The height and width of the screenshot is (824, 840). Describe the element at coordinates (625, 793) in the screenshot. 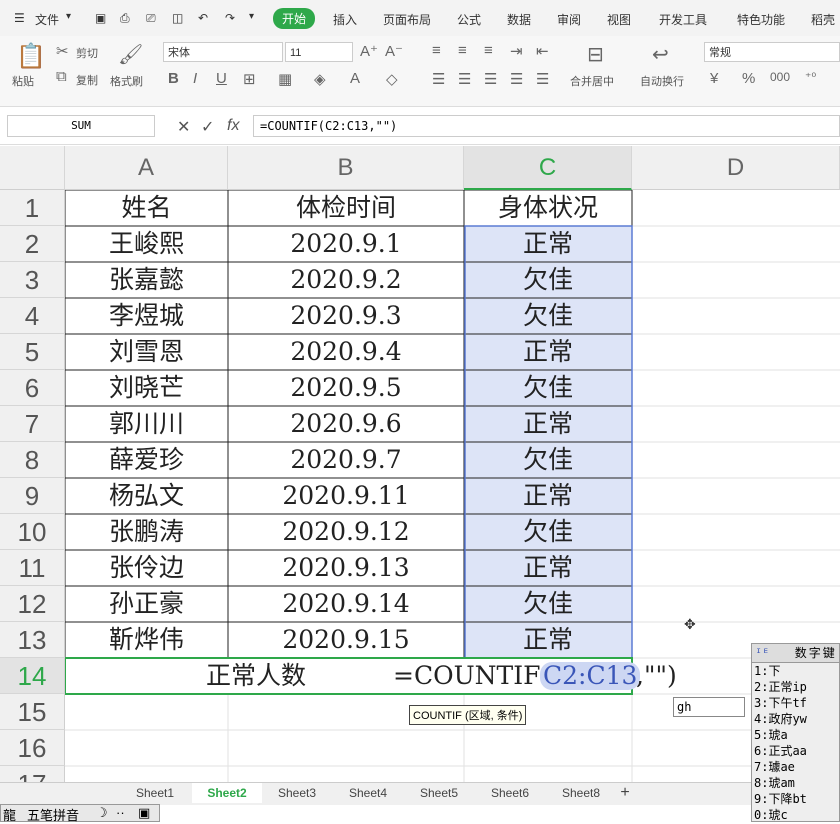

I see `add-sheet-icon: +` at that location.